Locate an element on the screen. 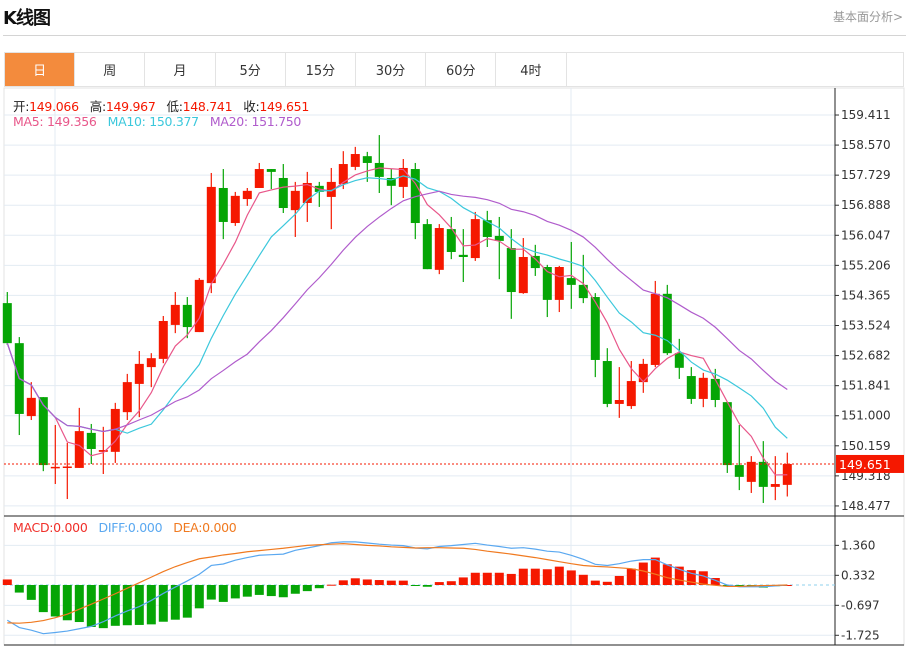 The height and width of the screenshot is (648, 907). price-tick-label: 151.841 is located at coordinates (866, 386).